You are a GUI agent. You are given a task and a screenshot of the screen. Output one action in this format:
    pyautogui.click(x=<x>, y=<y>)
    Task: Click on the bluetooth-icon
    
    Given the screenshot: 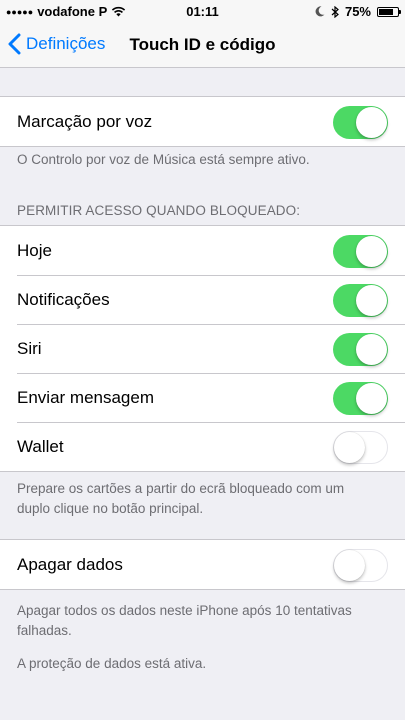 What is the action you would take?
    pyautogui.click(x=335, y=11)
    